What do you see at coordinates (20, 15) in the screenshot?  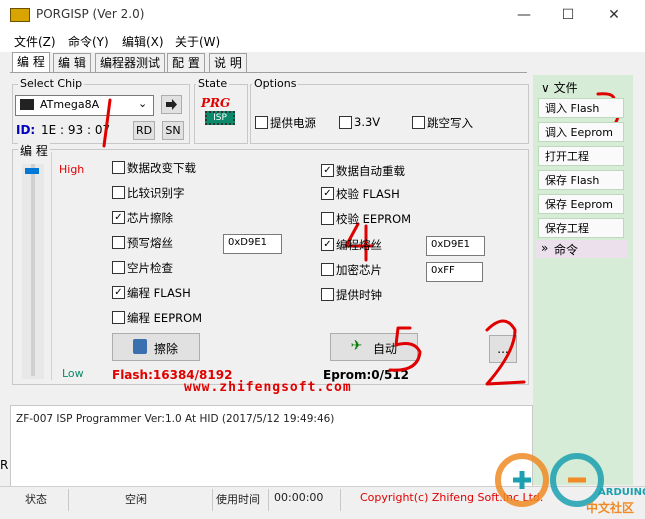 I see `chip-app-icon` at bounding box center [20, 15].